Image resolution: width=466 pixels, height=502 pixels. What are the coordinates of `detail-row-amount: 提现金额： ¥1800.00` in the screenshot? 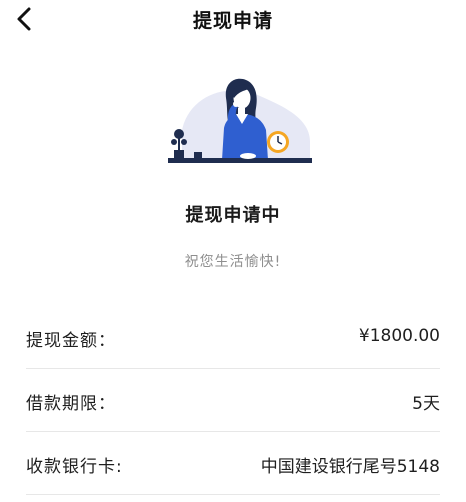 It's located at (233, 337).